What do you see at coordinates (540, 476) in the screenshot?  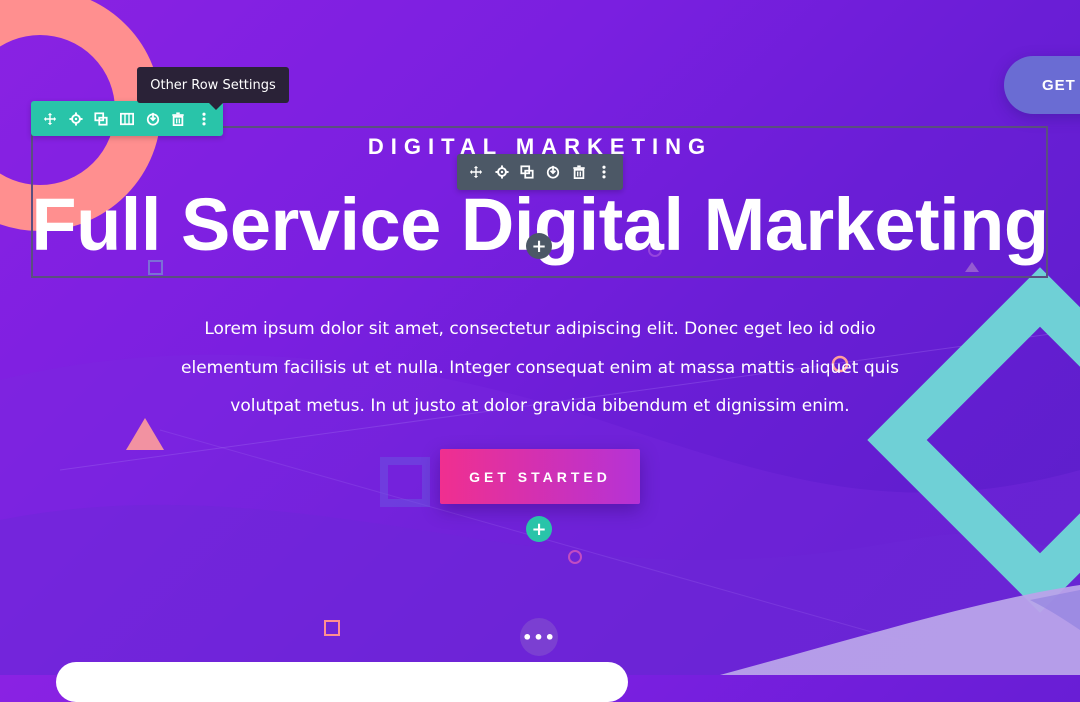 I see `get-started-button: GET STARTED` at bounding box center [540, 476].